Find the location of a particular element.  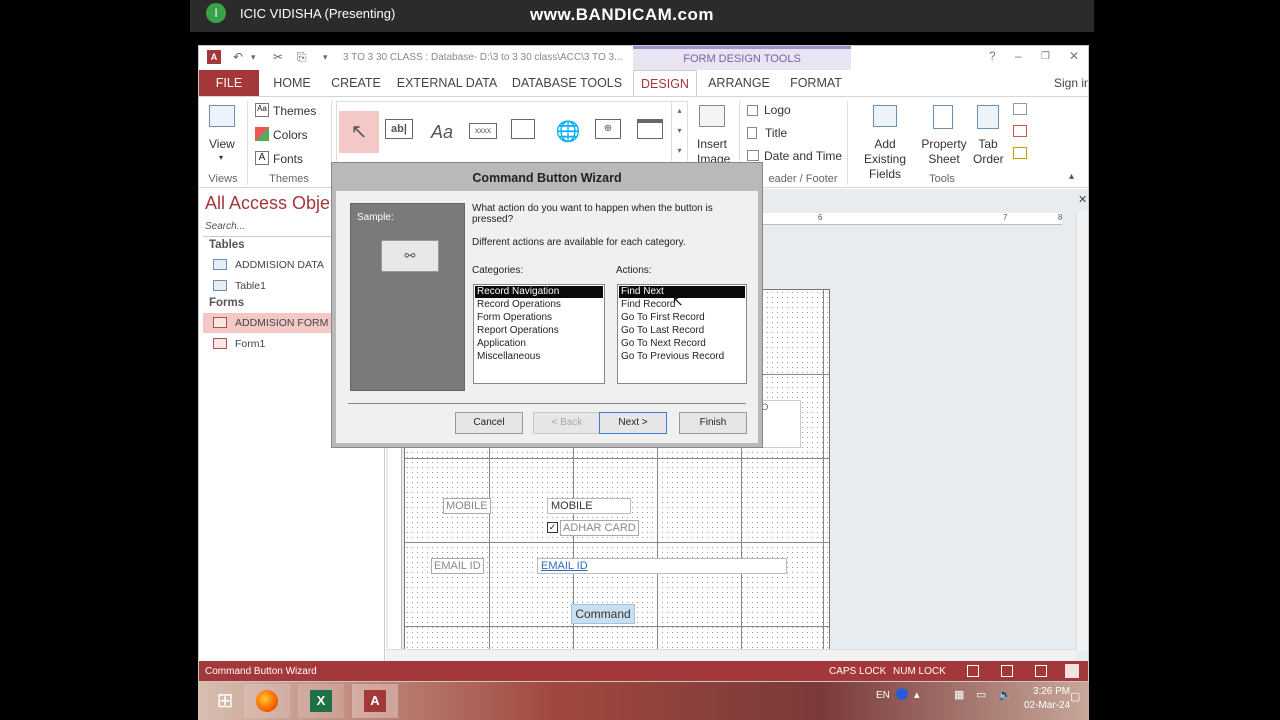

cancel-button: Cancel is located at coordinates (489, 423).